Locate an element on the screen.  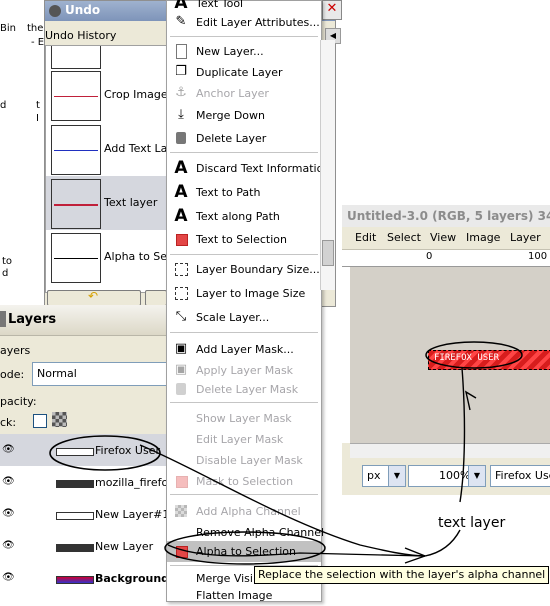
opacity-label: pacity: is located at coordinates (18, 401).